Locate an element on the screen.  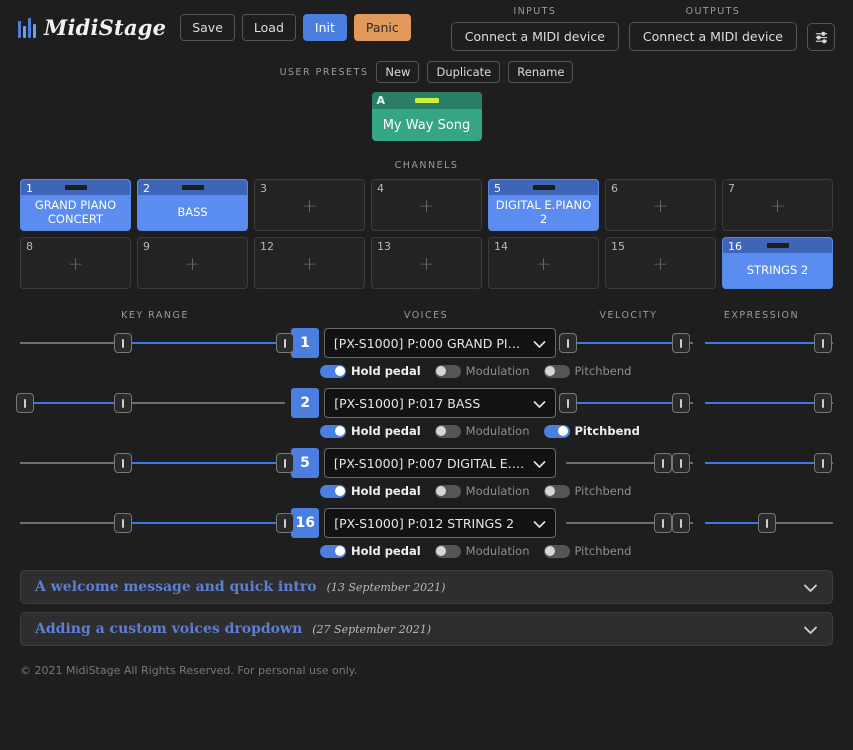
toggle-group-modulation: Modulation is located at coordinates (482, 551).